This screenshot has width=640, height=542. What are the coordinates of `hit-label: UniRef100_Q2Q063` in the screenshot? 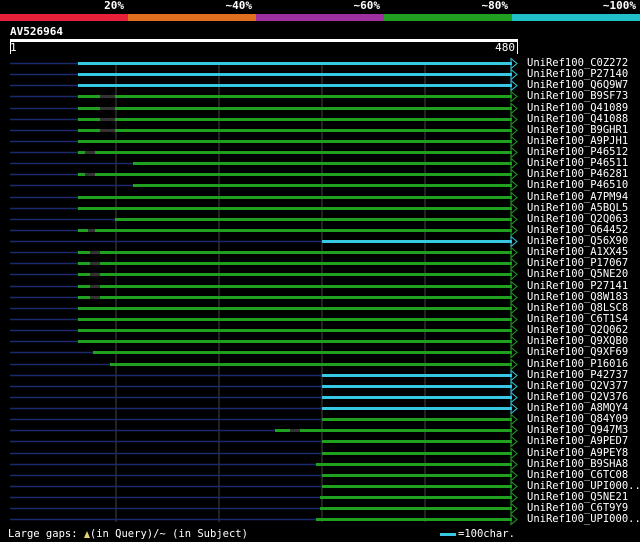 It's located at (577, 219).